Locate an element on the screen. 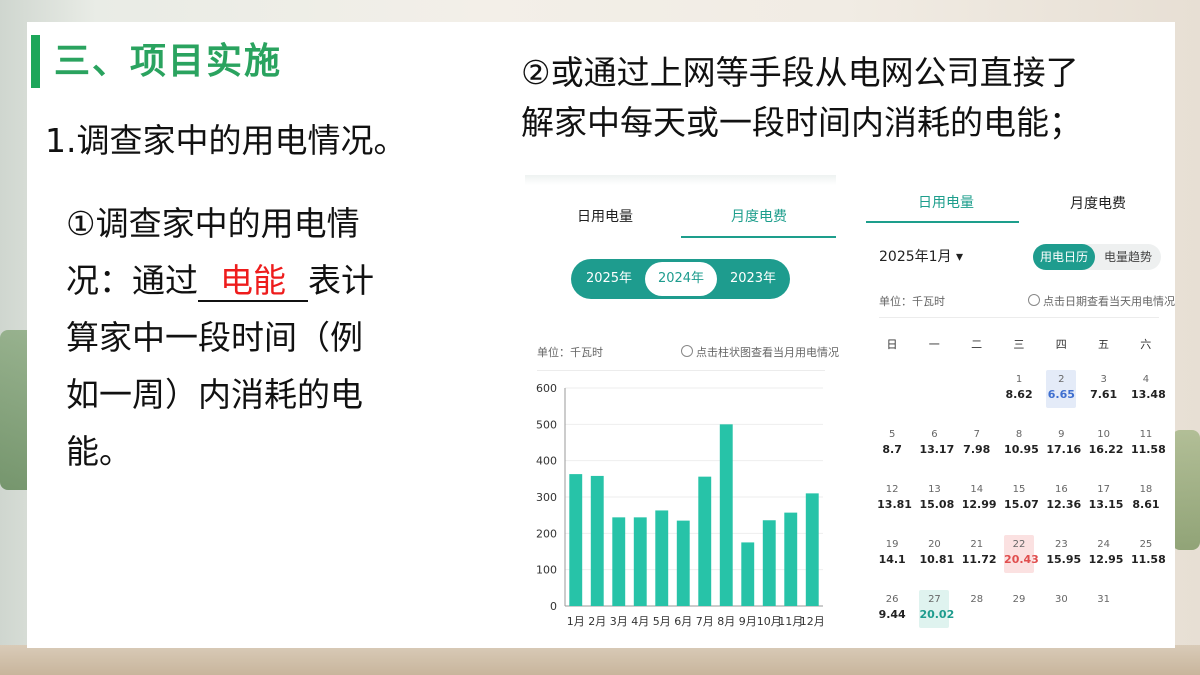 This screenshot has height=675, width=1200. y-tick-label: 600 is located at coordinates (546, 388).